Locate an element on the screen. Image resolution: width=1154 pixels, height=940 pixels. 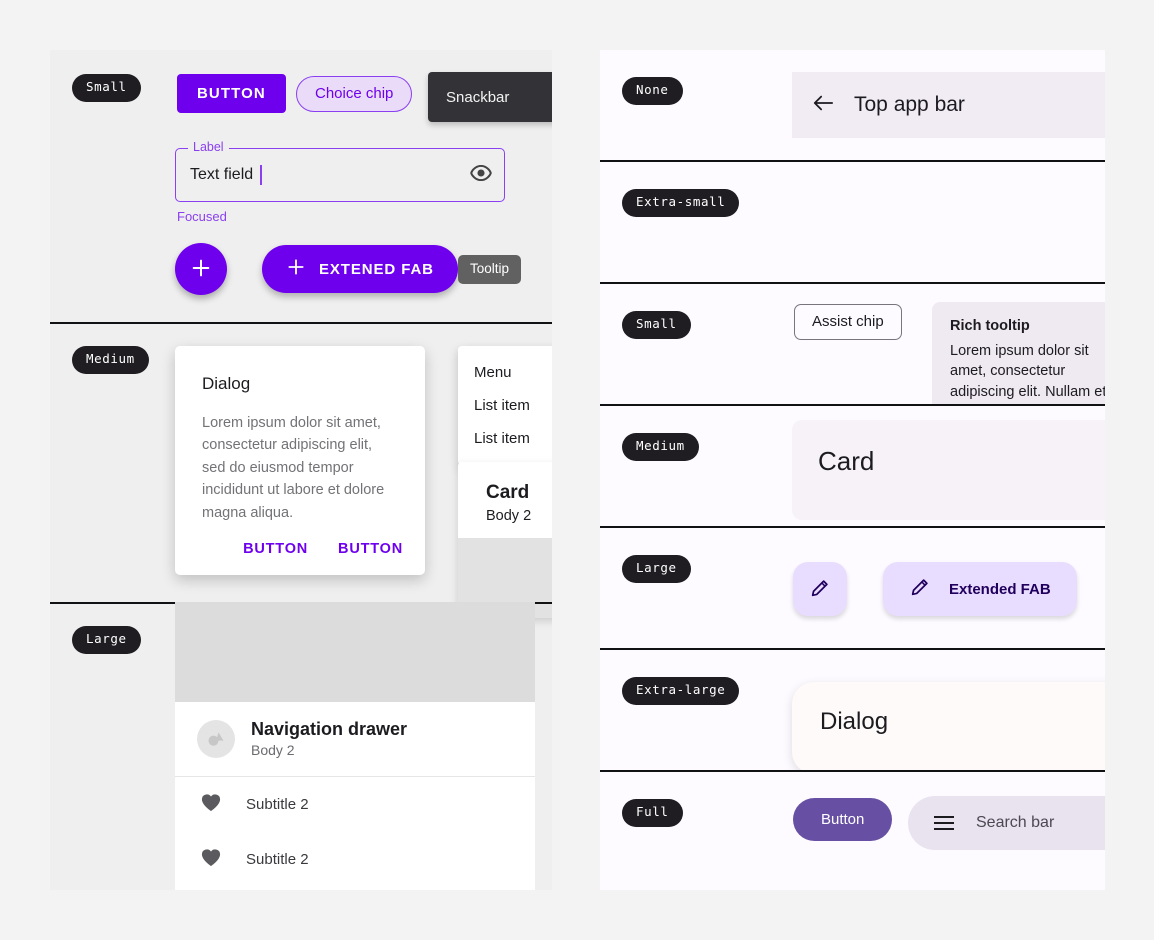
dialog-button-1: BUTTON is located at coordinates (275, 549).